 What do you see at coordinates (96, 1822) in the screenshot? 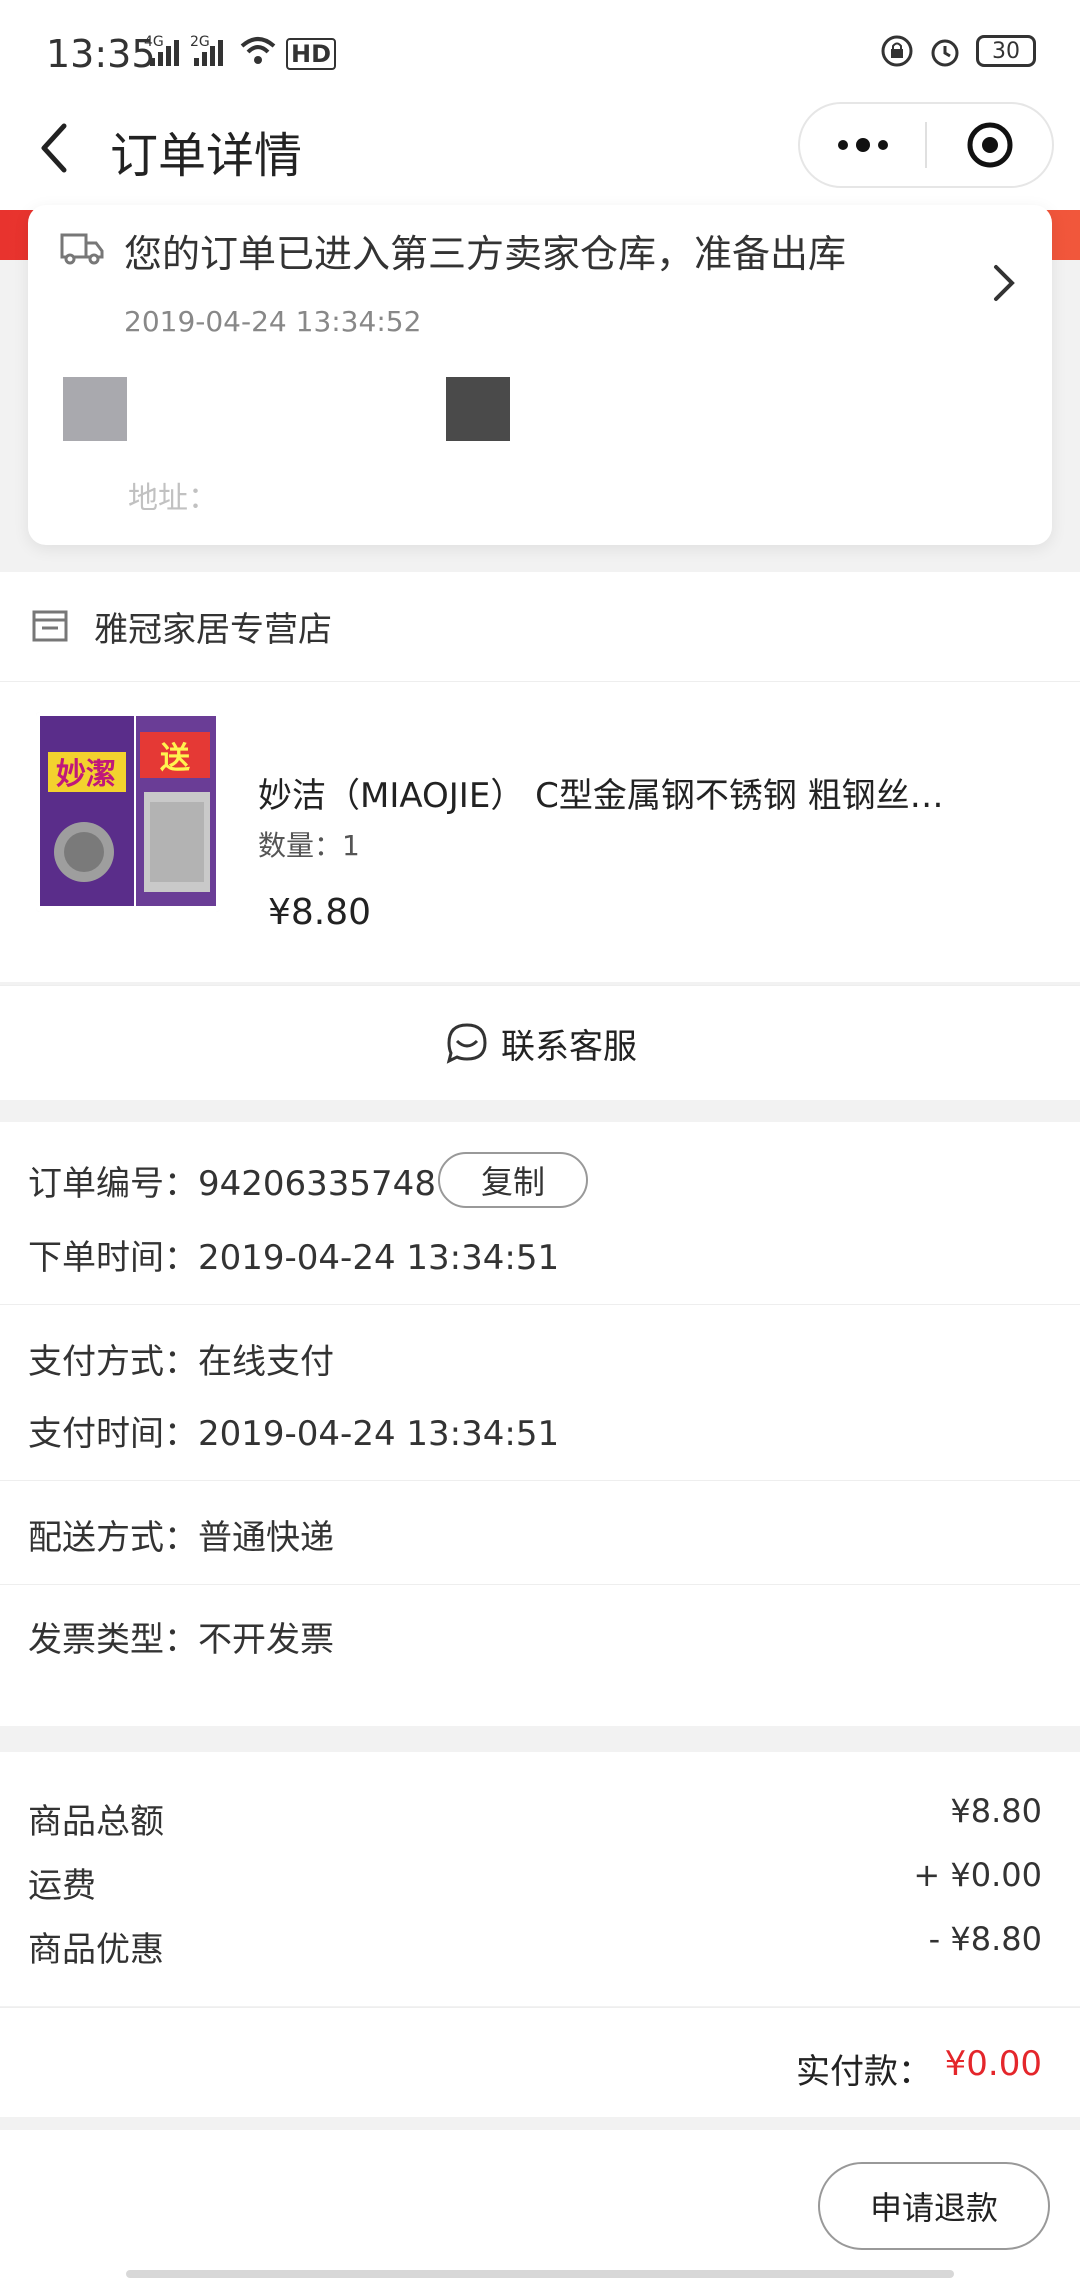
I see `goods-total-label: 商品总额` at bounding box center [96, 1822].